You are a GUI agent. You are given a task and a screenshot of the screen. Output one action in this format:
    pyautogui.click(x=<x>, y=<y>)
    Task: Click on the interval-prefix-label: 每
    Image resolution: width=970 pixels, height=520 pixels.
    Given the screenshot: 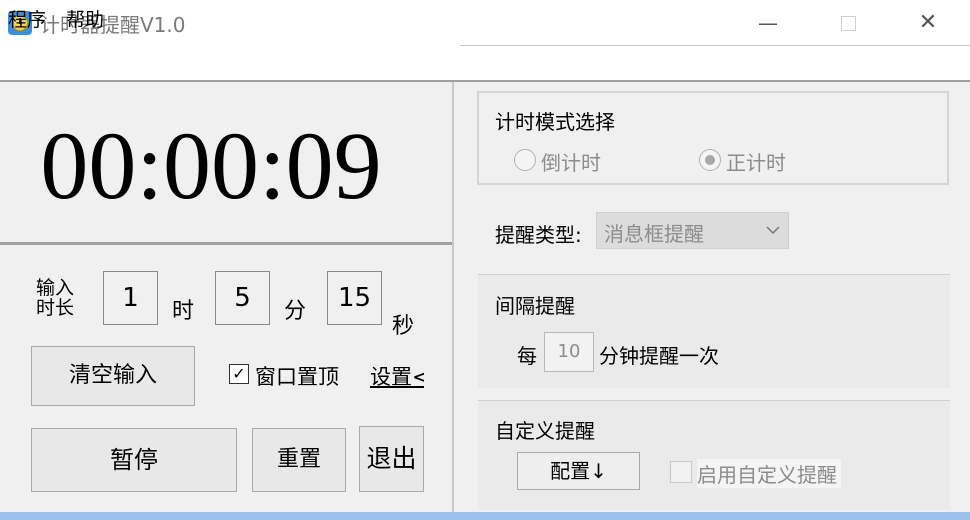 What is the action you would take?
    pyautogui.click(x=527, y=356)
    